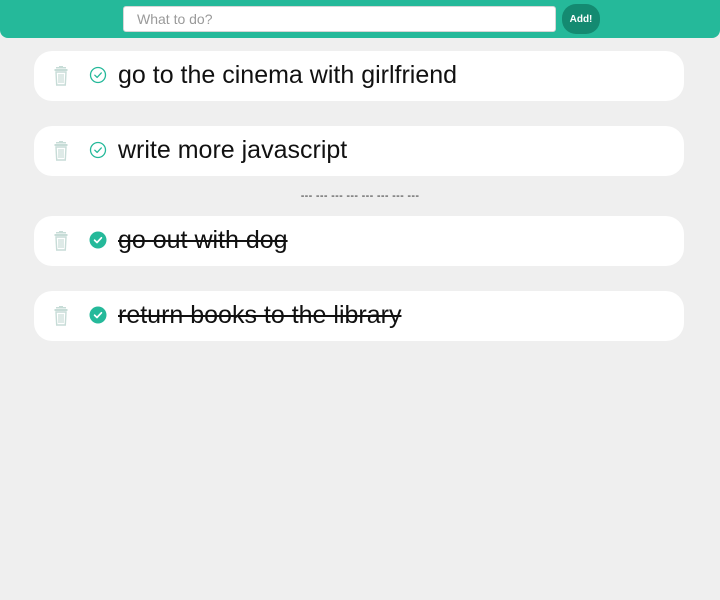 Image resolution: width=720 pixels, height=600 pixels. I want to click on todo-item-completed: return books to the library, so click(359, 316).